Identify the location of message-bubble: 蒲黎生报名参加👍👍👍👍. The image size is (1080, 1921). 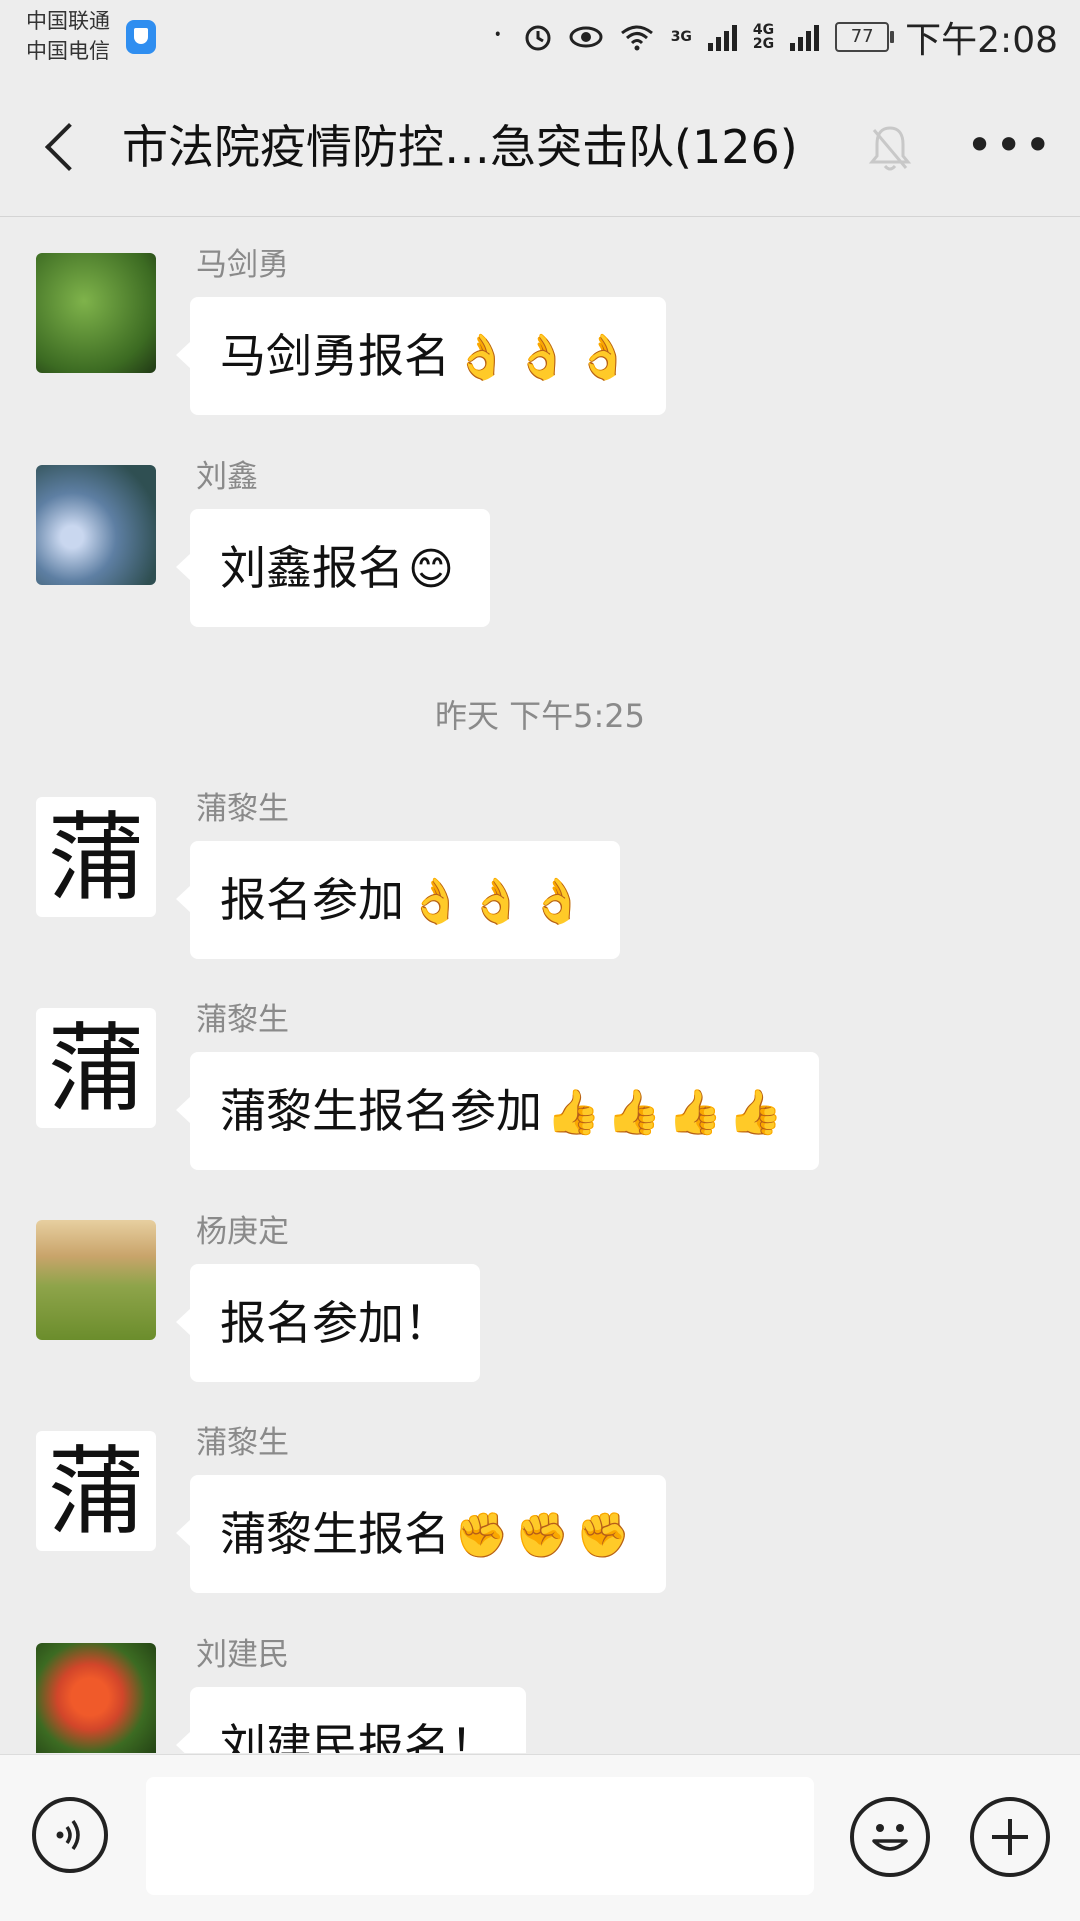
(497, 1111).